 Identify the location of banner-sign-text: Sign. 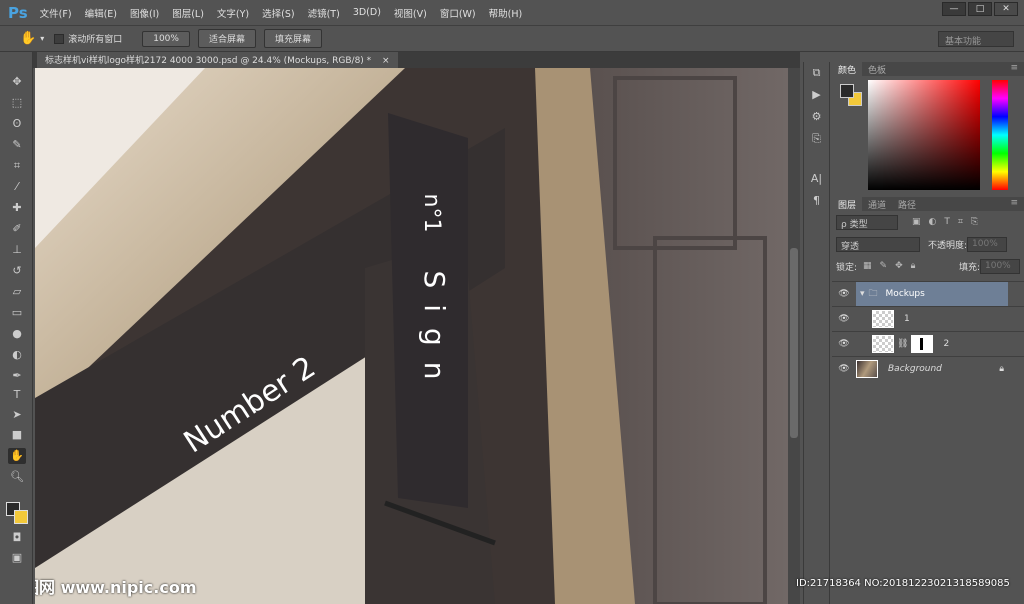
(434, 332).